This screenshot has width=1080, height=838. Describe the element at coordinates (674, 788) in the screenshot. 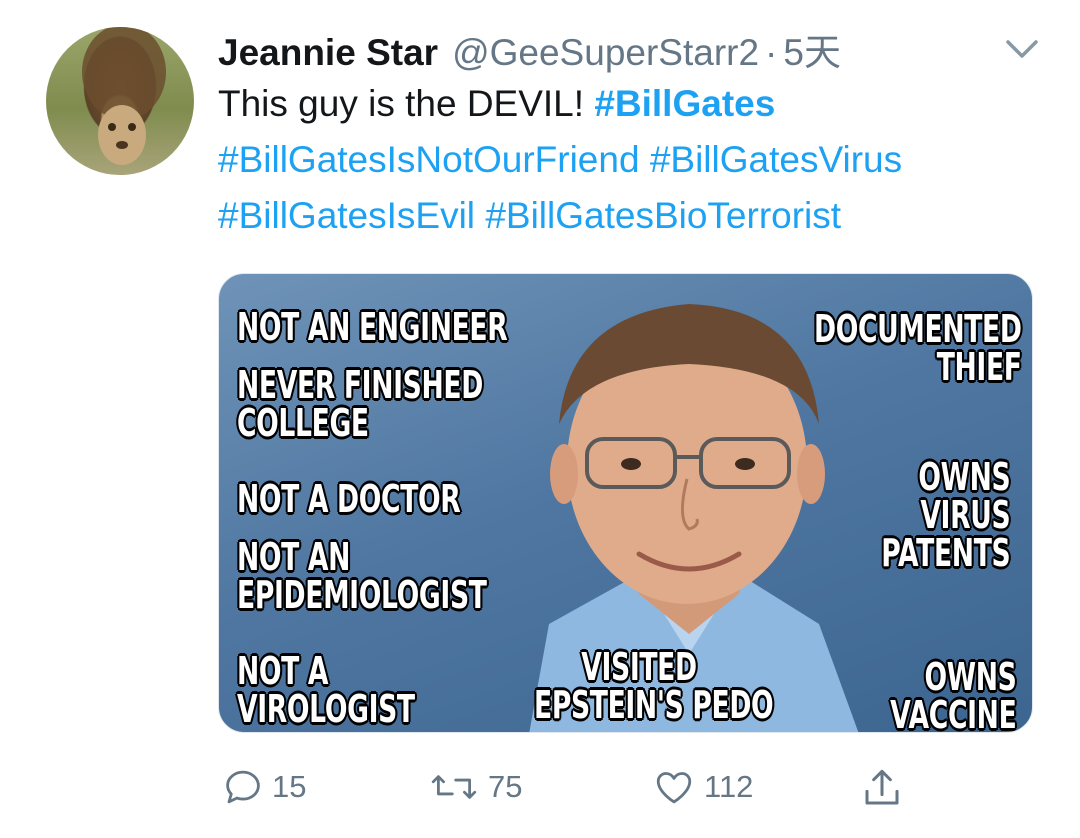

I see `heart-icon` at that location.